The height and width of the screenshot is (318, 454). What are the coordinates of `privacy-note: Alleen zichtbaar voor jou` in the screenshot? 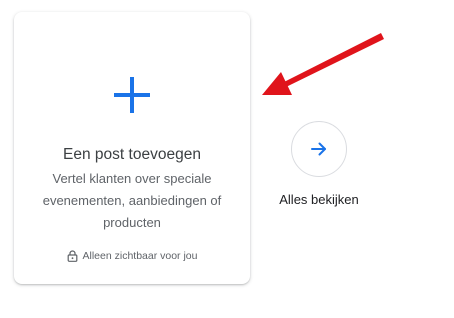 It's located at (132, 256).